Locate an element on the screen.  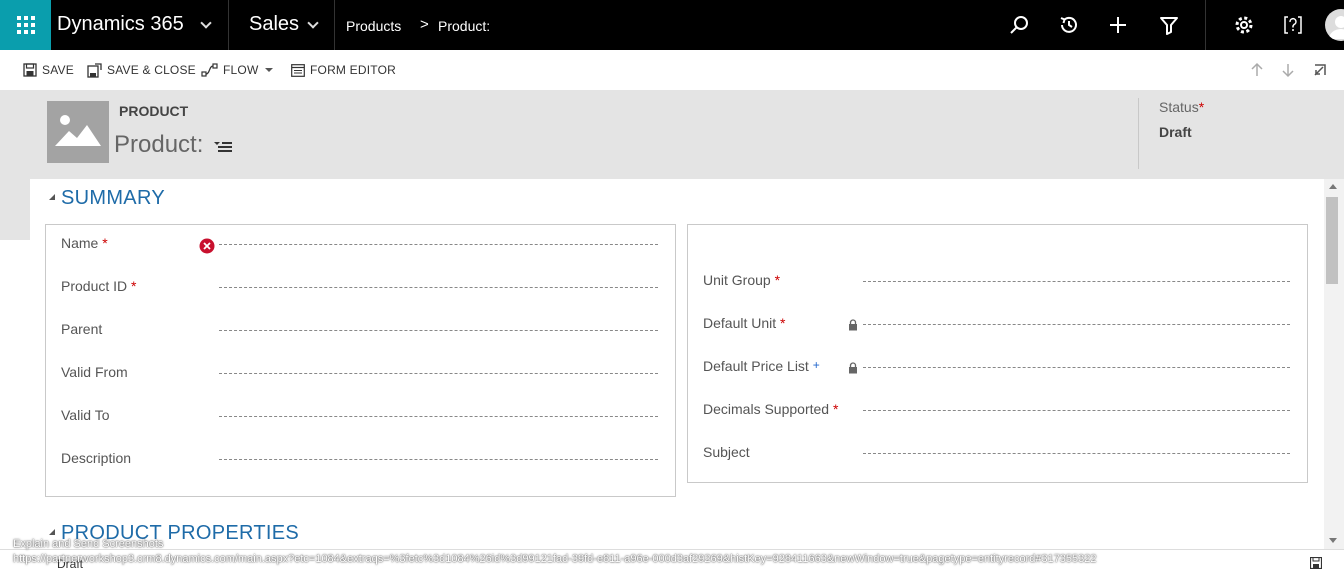
form-editor-button: FORM EDITOR is located at coordinates (343, 70).